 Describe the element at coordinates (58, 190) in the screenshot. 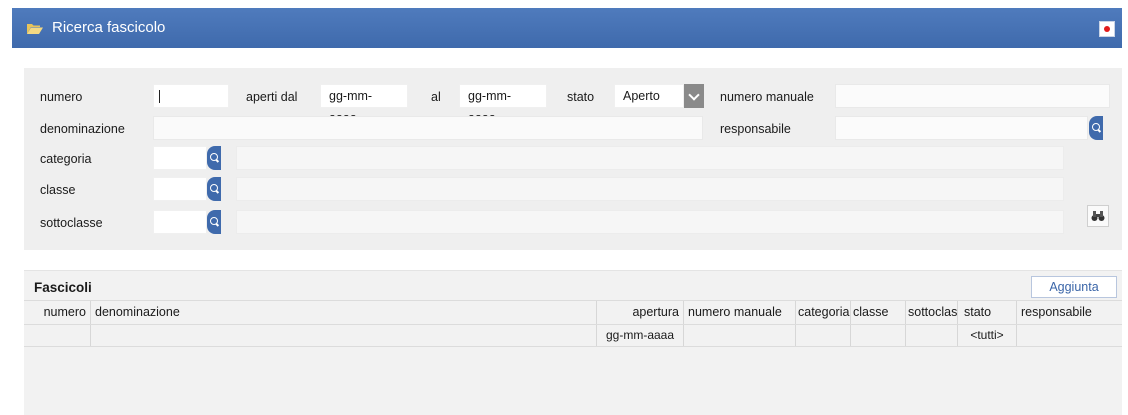

I see `classe-label: classe` at that location.